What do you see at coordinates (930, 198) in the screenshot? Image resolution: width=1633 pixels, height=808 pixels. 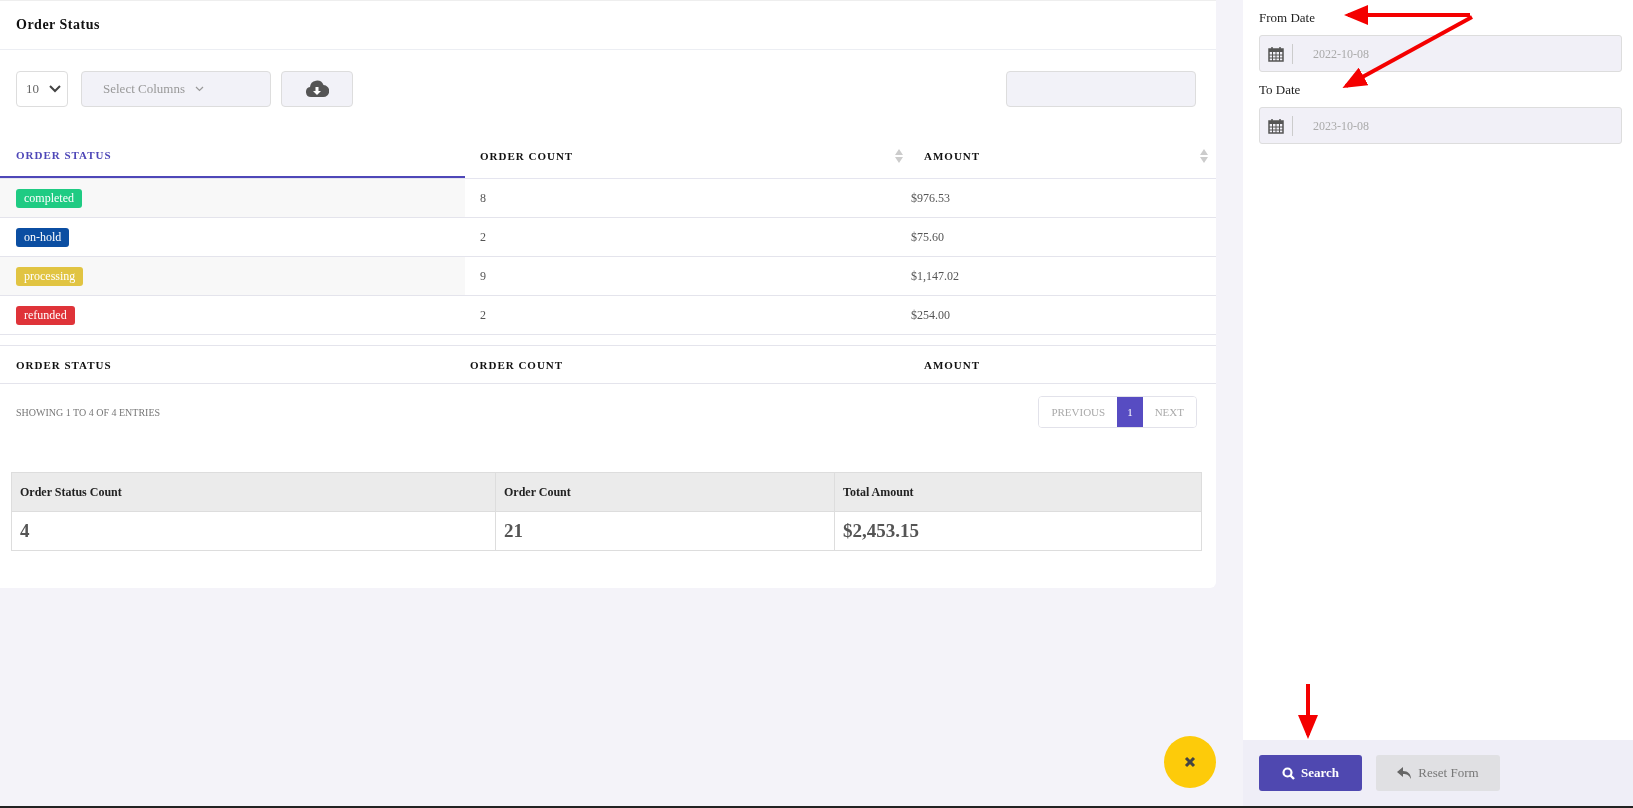 I see `table-cell-text: $976.53` at bounding box center [930, 198].